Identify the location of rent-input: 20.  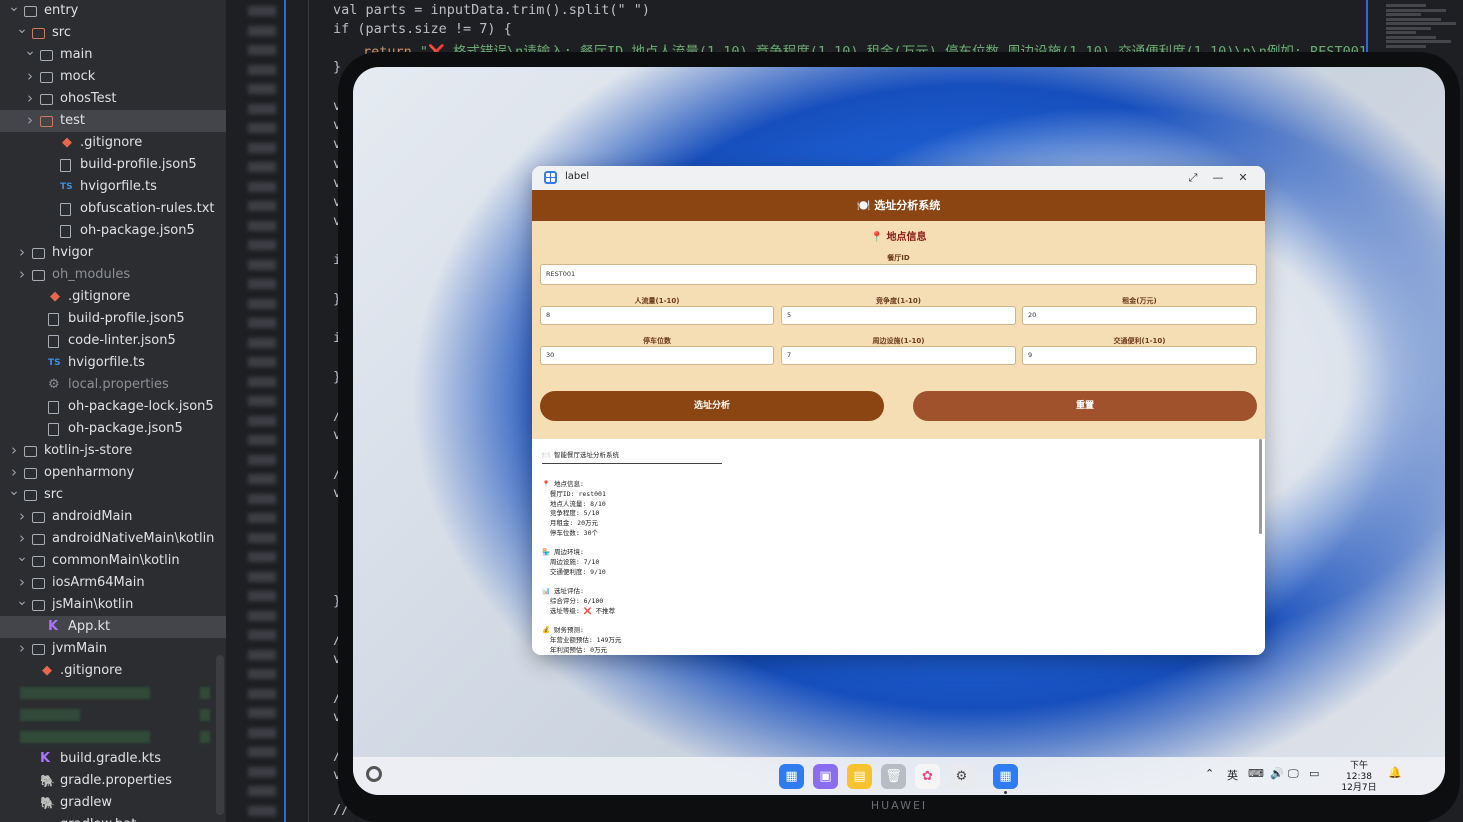
(1139, 315).